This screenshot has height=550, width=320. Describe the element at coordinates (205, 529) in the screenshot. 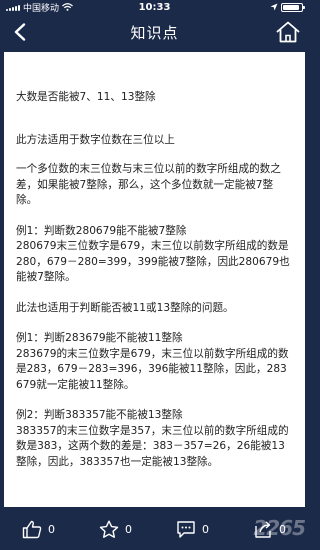

I see `comment-count: 0` at that location.